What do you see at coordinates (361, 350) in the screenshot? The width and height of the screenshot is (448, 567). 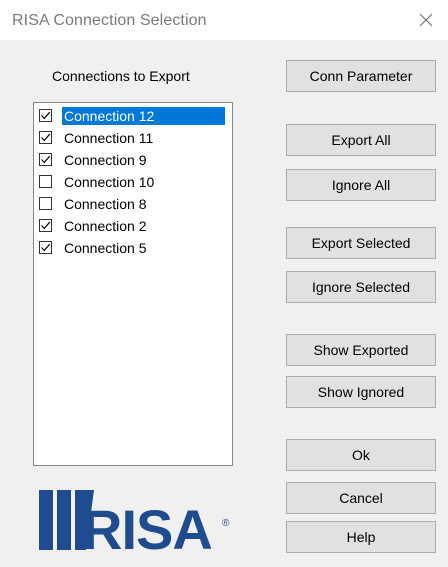 I see `show-exported-button: Show Exported` at bounding box center [361, 350].